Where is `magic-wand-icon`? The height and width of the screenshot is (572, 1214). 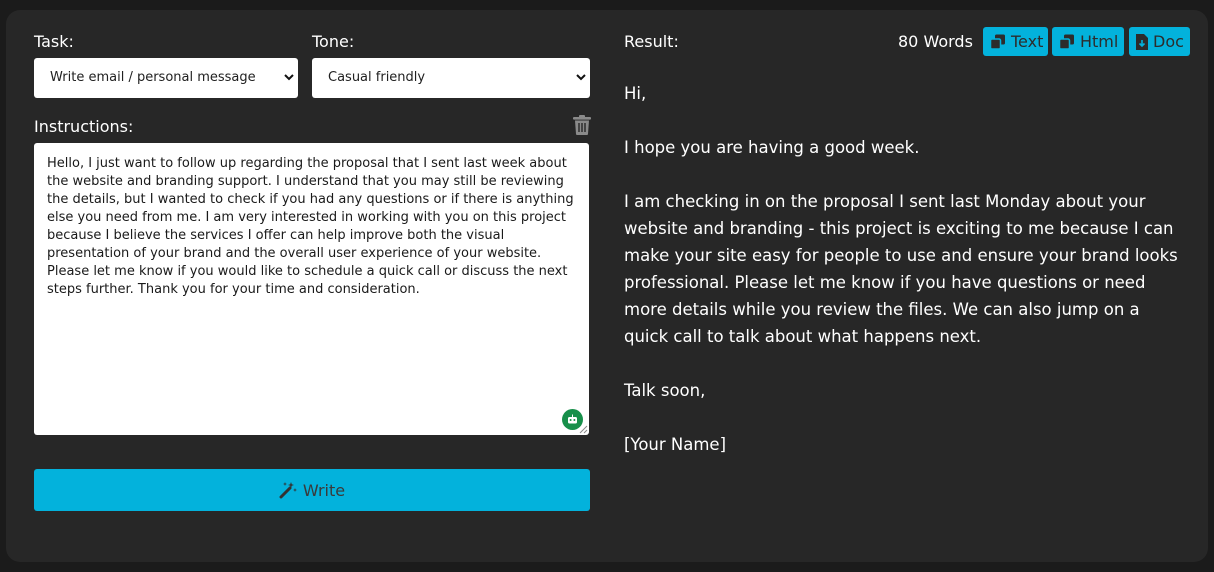
magic-wand-icon is located at coordinates (288, 490).